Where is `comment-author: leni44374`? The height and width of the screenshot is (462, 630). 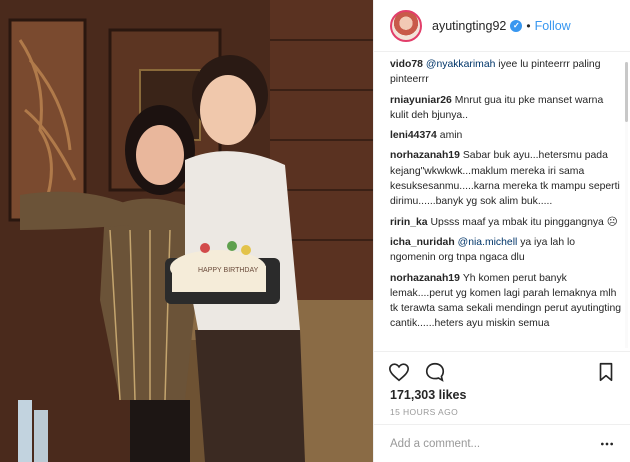 comment-author: leni44374 is located at coordinates (413, 135).